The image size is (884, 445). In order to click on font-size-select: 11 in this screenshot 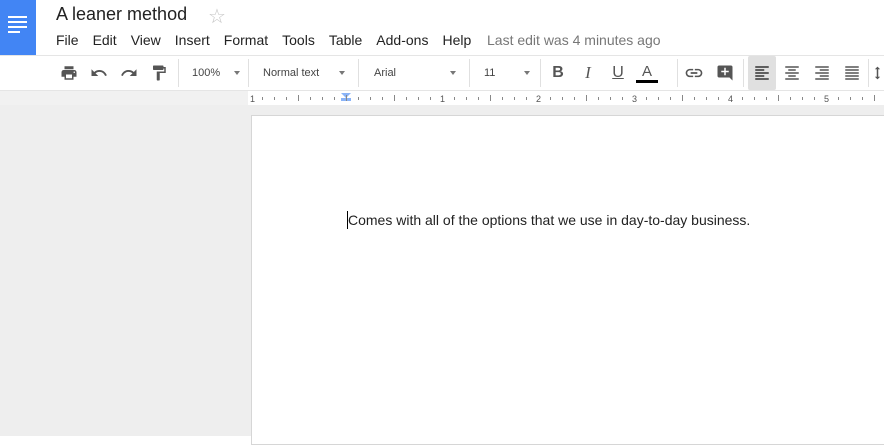, I will do `click(507, 73)`.